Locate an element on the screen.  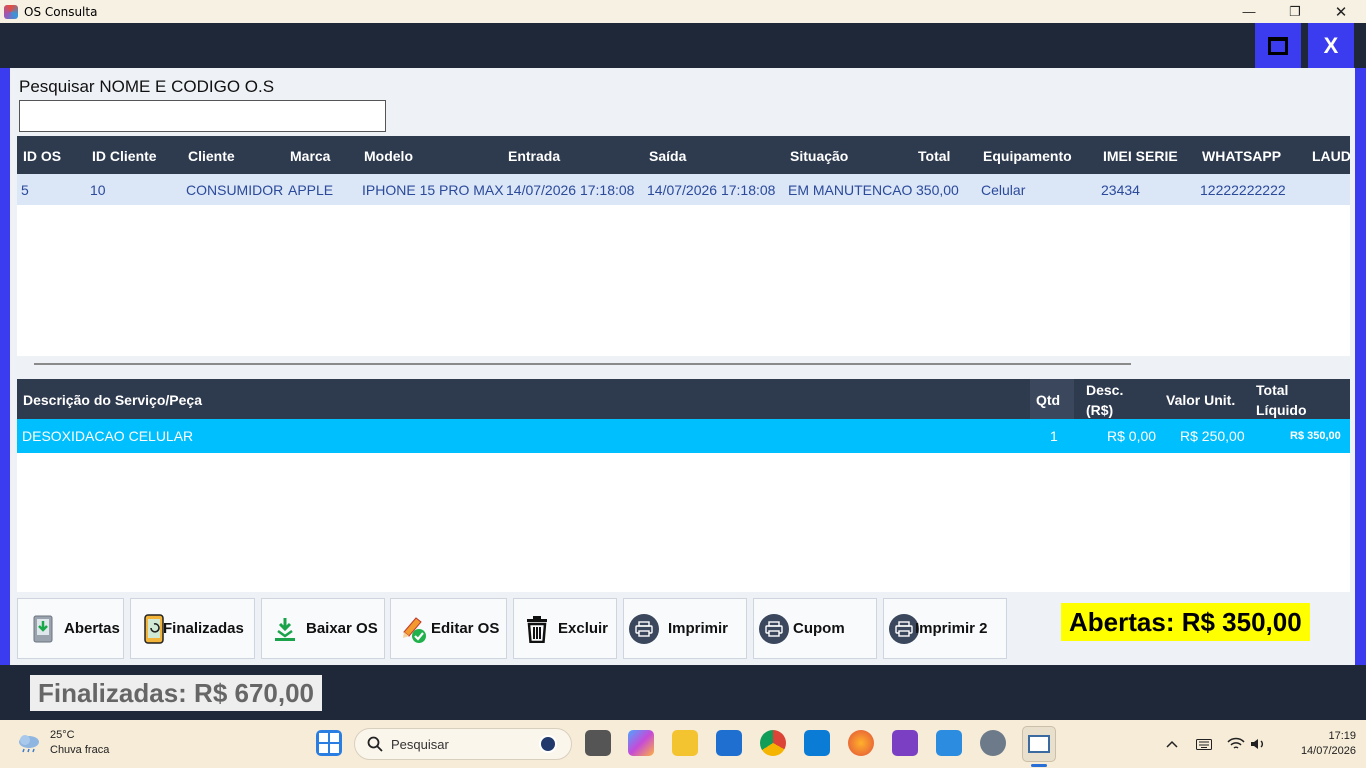
excluir-button: Excluir is located at coordinates (565, 628).